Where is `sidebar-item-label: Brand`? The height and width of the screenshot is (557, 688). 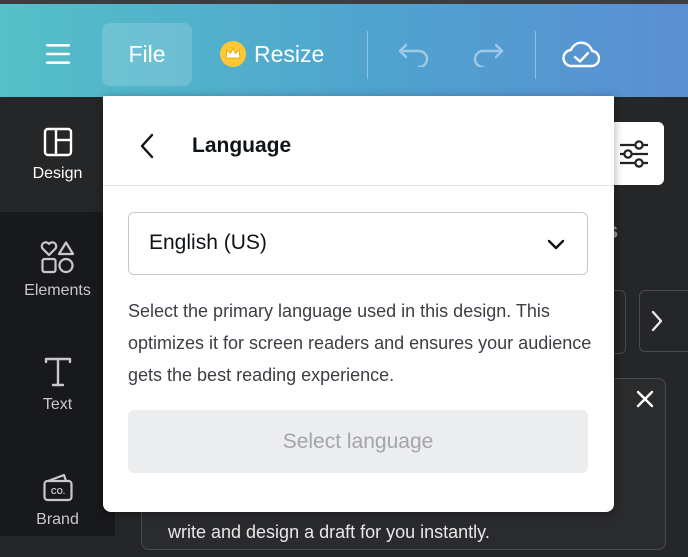
sidebar-item-label: Brand is located at coordinates (57, 519).